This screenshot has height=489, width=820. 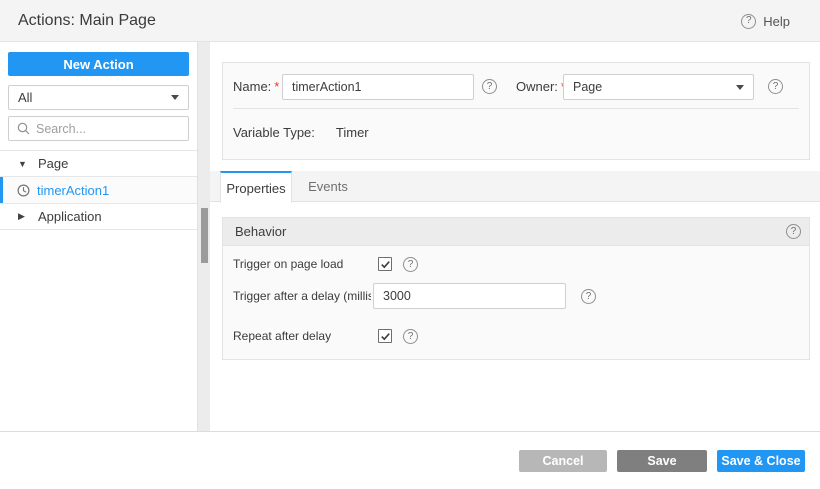 What do you see at coordinates (658, 87) in the screenshot?
I see `owner-select: Page` at bounding box center [658, 87].